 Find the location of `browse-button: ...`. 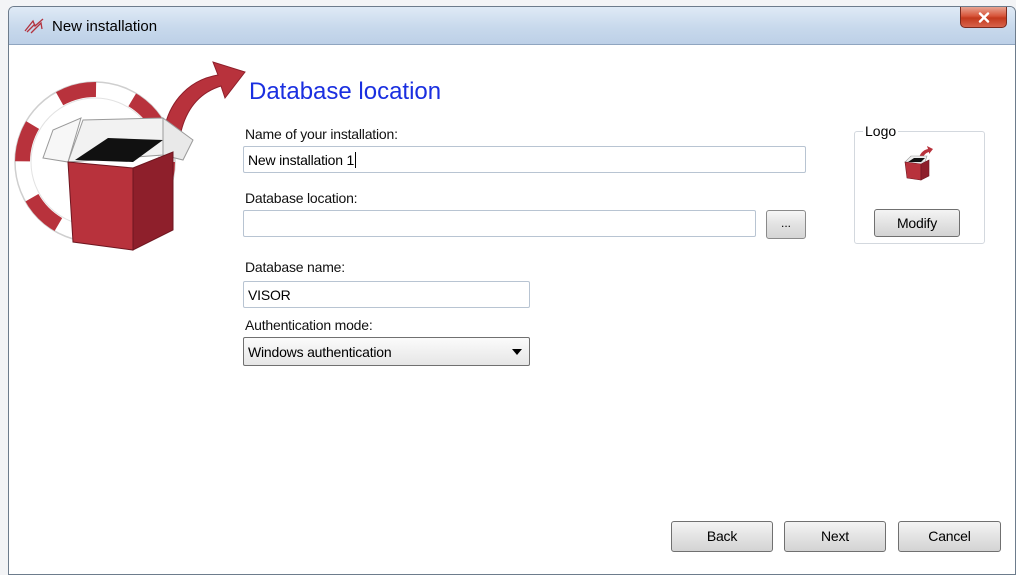

browse-button: ... is located at coordinates (786, 224).